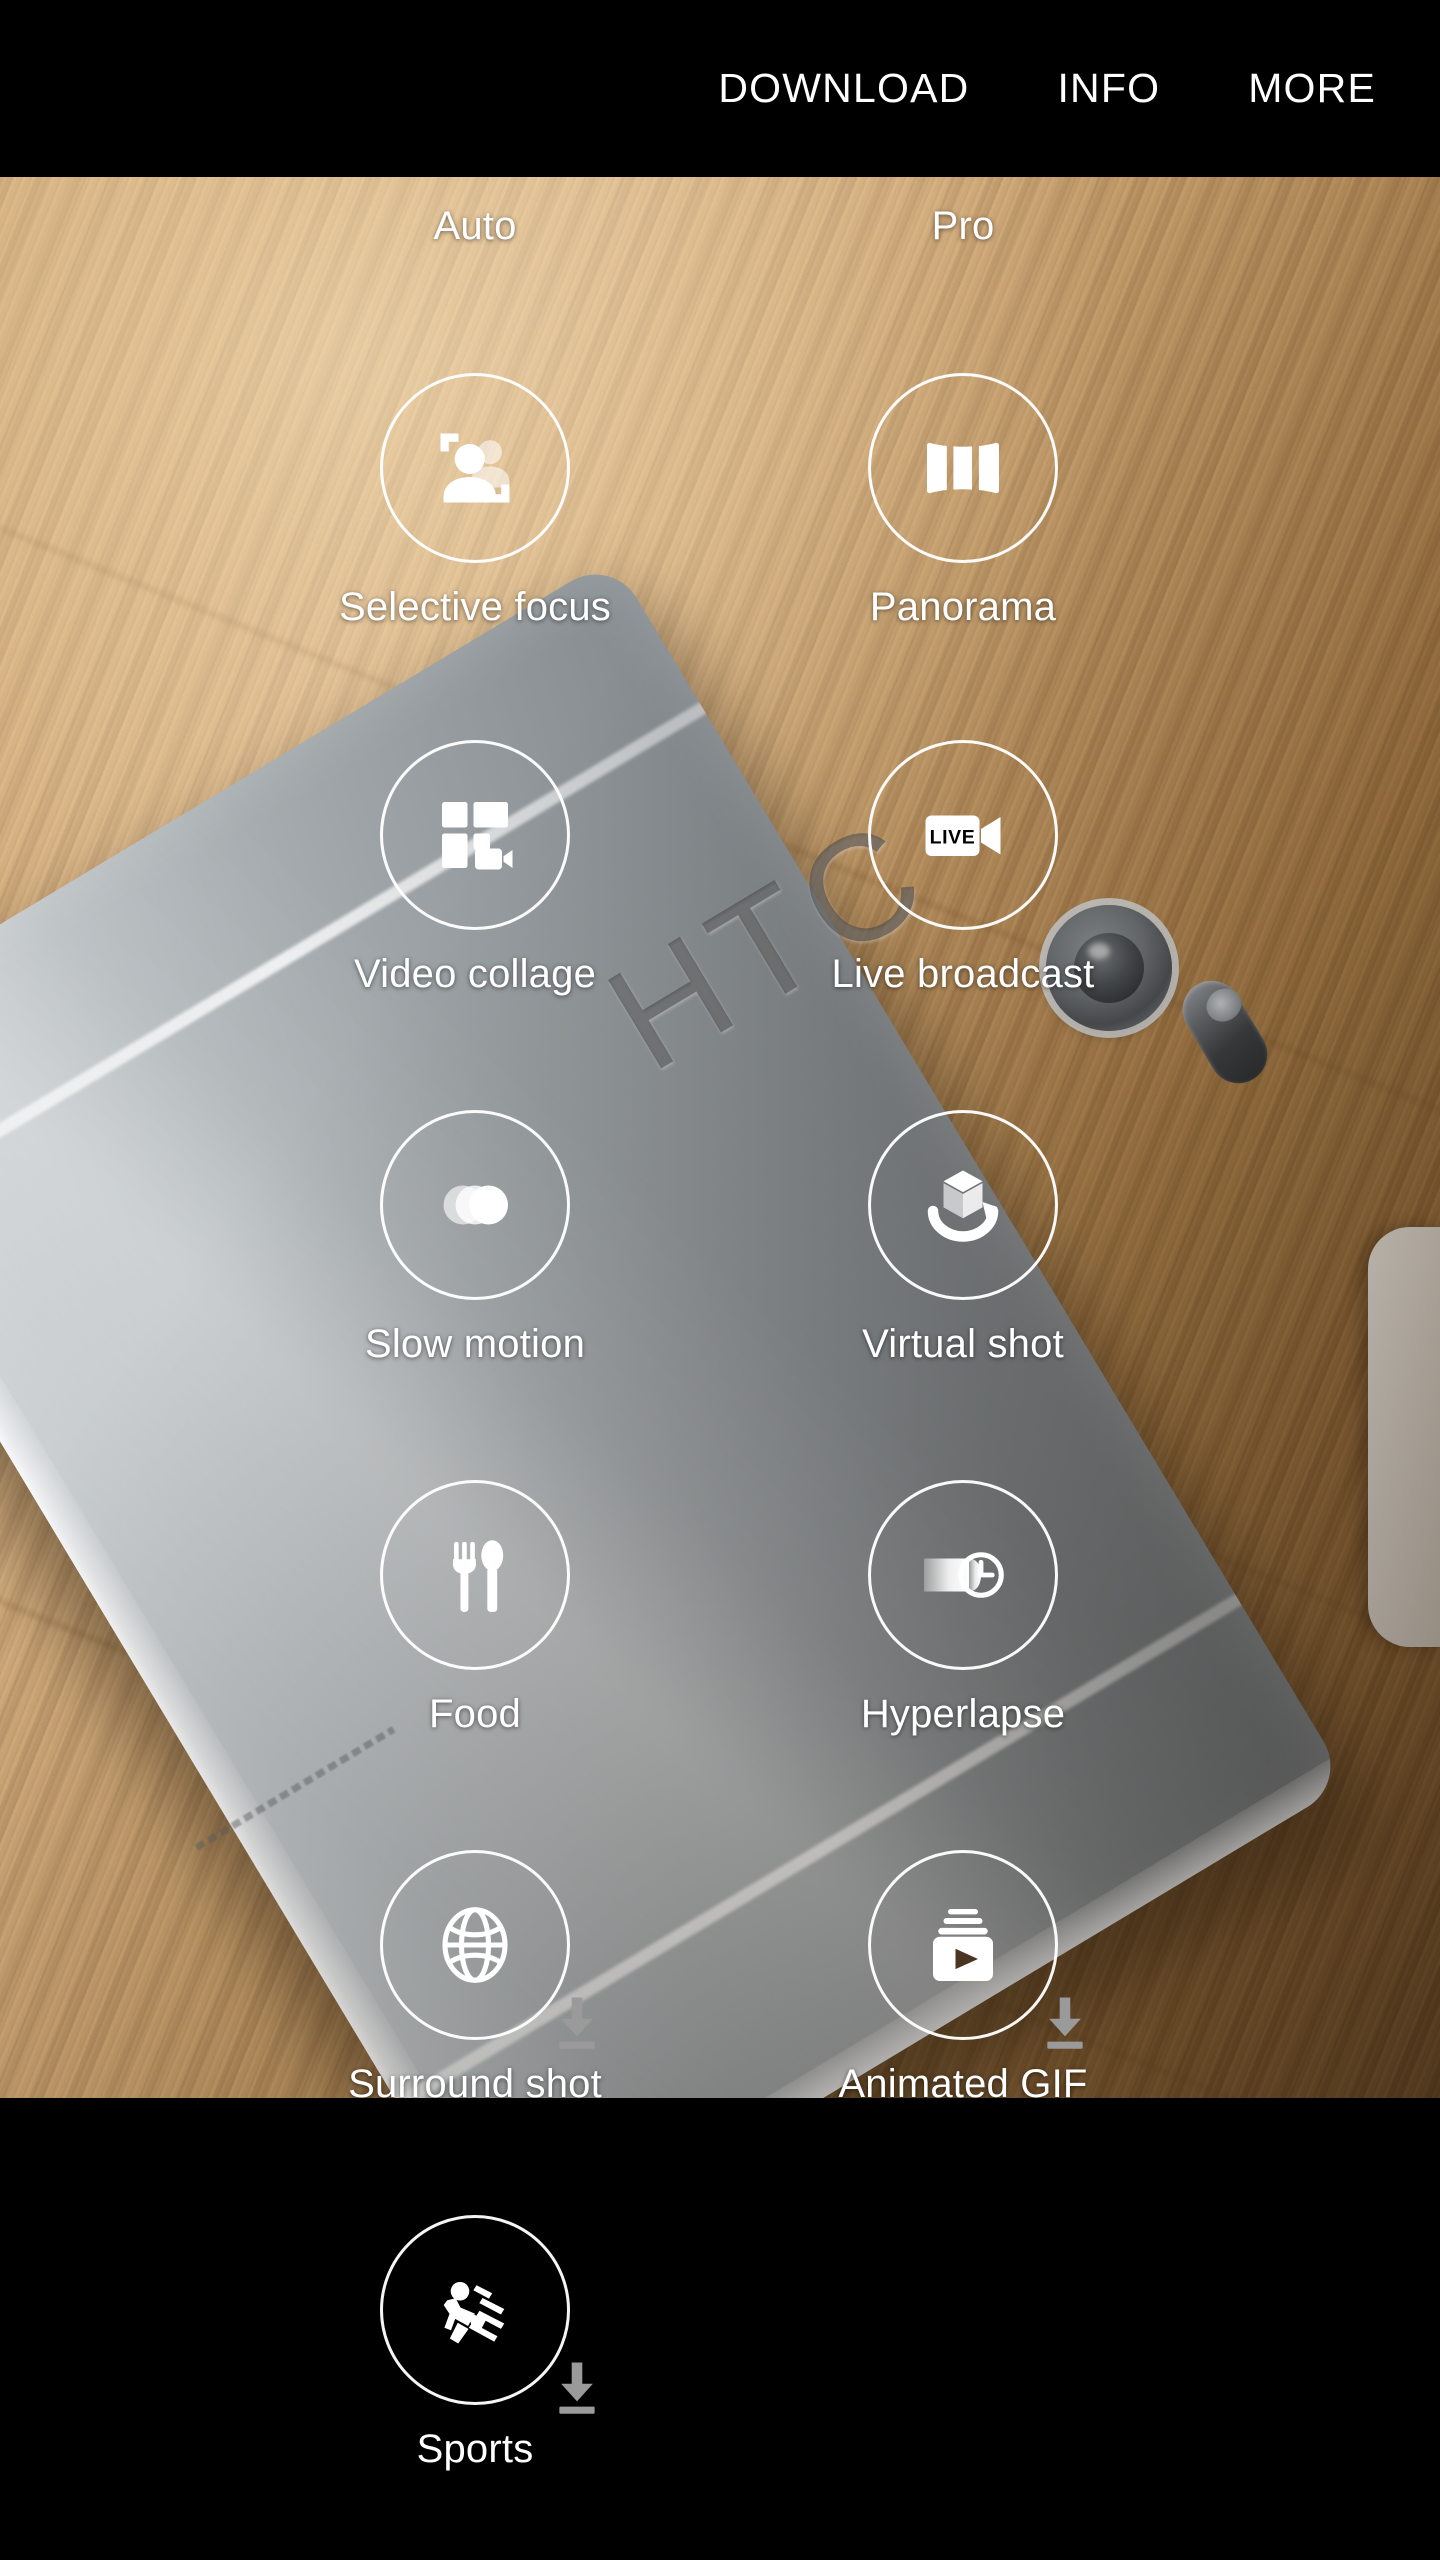  What do you see at coordinates (475, 1344) in the screenshot?
I see `mode-label-slow-motion: Slow motion` at bounding box center [475, 1344].